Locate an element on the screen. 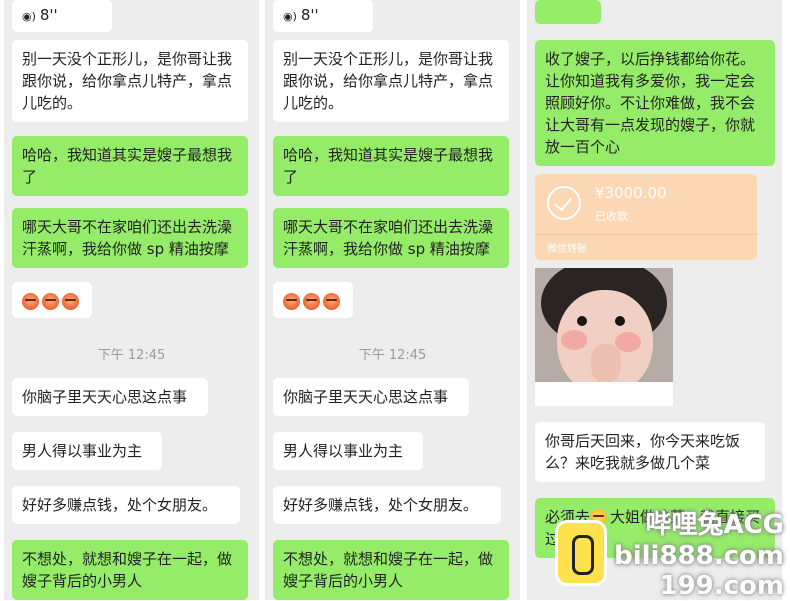 This screenshot has width=790, height=601. incoming-message: 你哥后天回来，你今天来吃饭么？来吃我就多做几个菜 is located at coordinates (650, 452).